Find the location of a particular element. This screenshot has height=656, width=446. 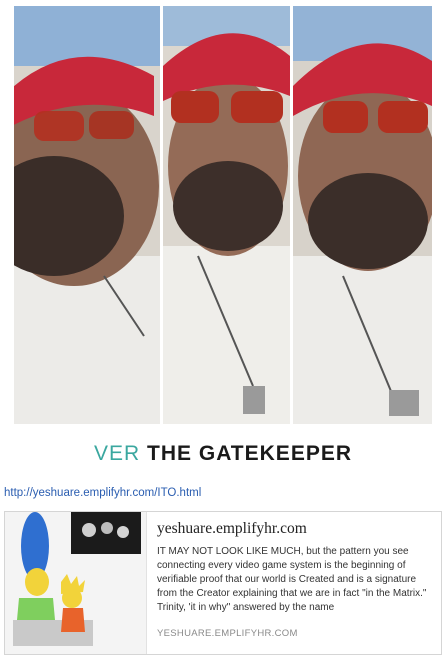

post-link: http://yeshuare.emplifyhr.com/ITO.html is located at coordinates (102, 493).